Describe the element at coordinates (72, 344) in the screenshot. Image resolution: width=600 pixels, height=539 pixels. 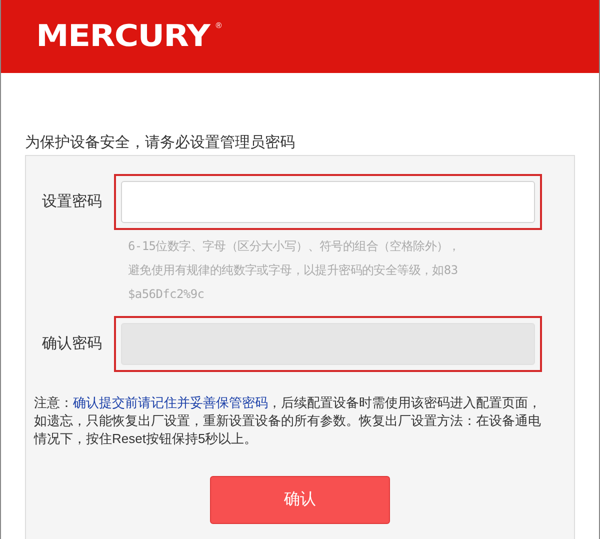
I see `field-label: 确认密码` at that location.